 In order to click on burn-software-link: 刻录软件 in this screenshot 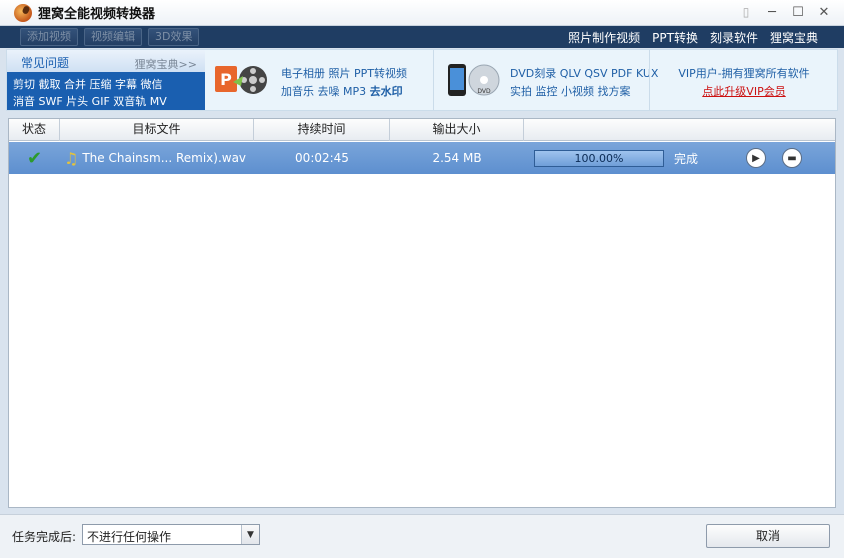, I will do `click(734, 37)`.